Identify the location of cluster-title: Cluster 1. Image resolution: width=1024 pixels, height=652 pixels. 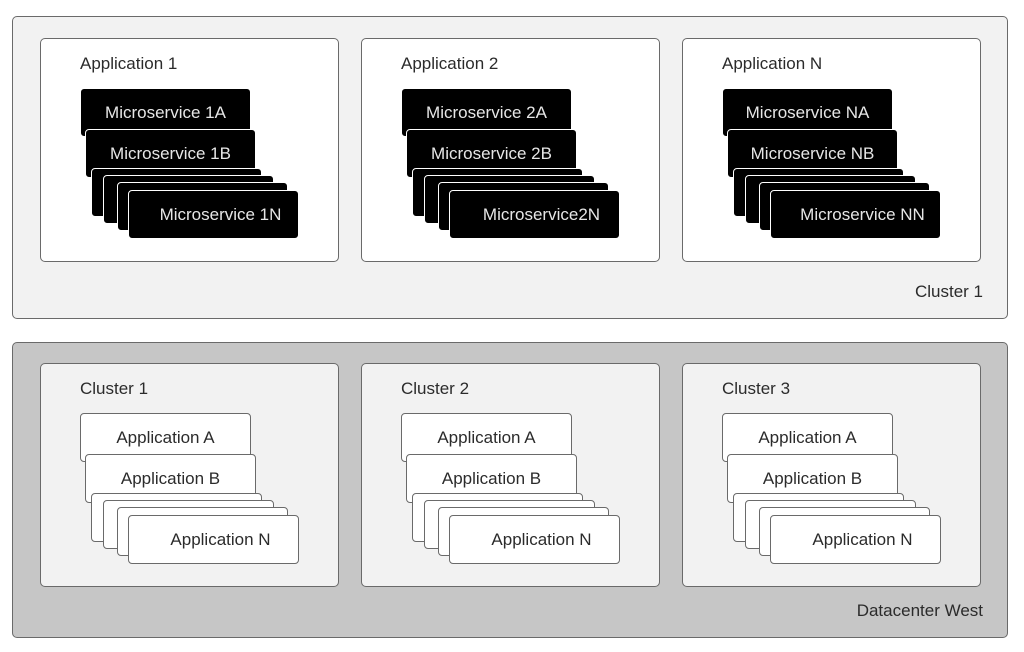
(114, 388).